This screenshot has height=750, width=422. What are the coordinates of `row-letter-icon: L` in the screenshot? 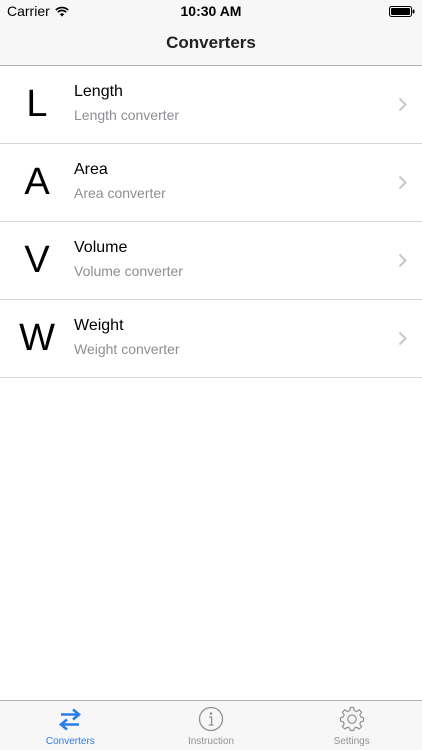 It's located at (37, 104).